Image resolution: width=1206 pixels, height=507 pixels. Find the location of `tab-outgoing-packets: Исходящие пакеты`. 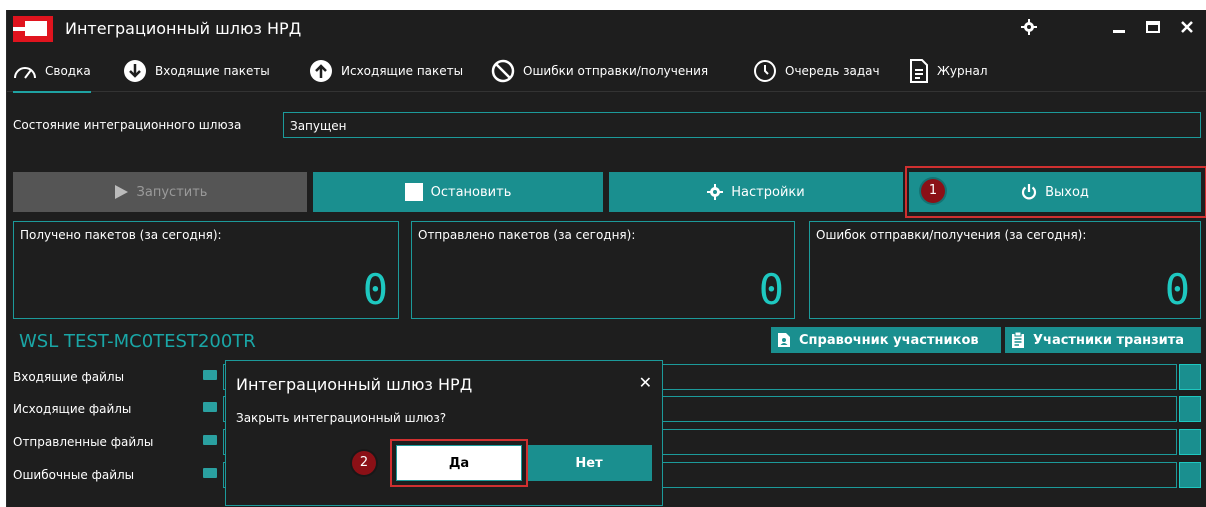

tab-outgoing-packets: Исходящие пакеты is located at coordinates (386, 71).